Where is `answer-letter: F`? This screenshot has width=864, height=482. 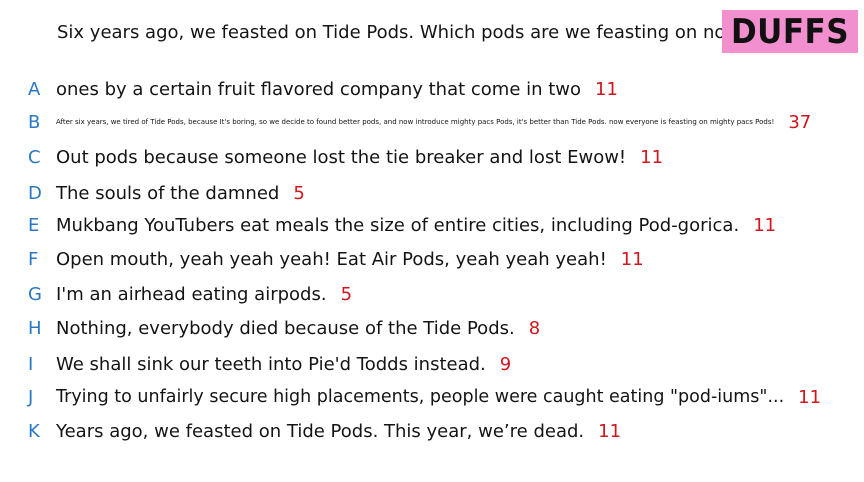
answer-letter: F is located at coordinates (33, 259).